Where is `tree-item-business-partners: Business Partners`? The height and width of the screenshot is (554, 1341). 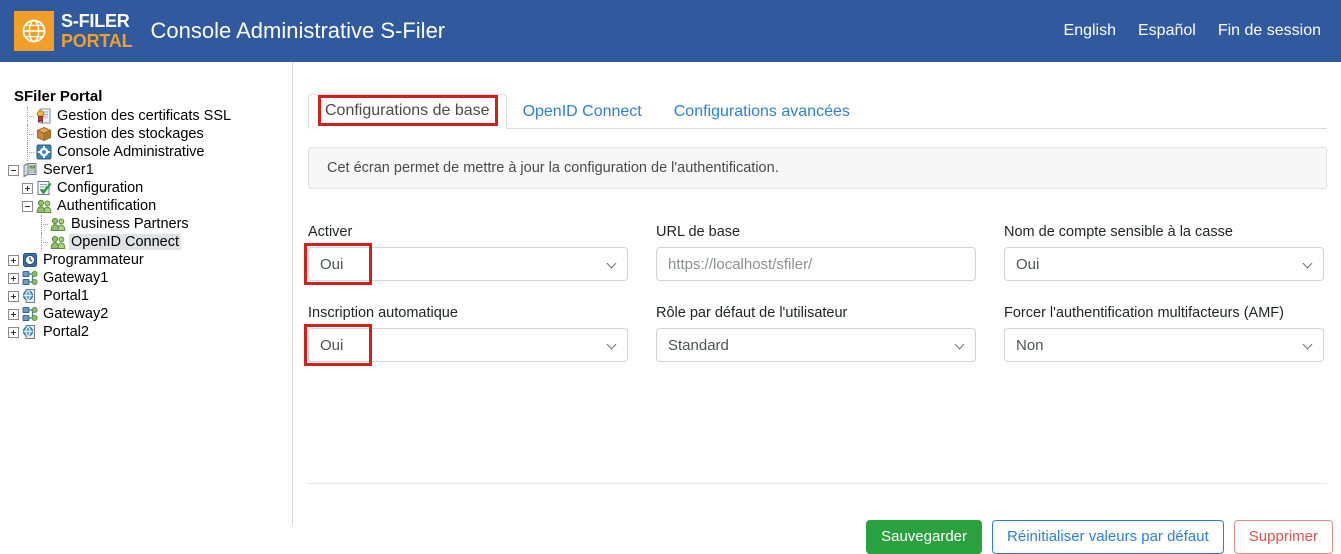 tree-item-business-partners: Business Partners is located at coordinates (146, 224).